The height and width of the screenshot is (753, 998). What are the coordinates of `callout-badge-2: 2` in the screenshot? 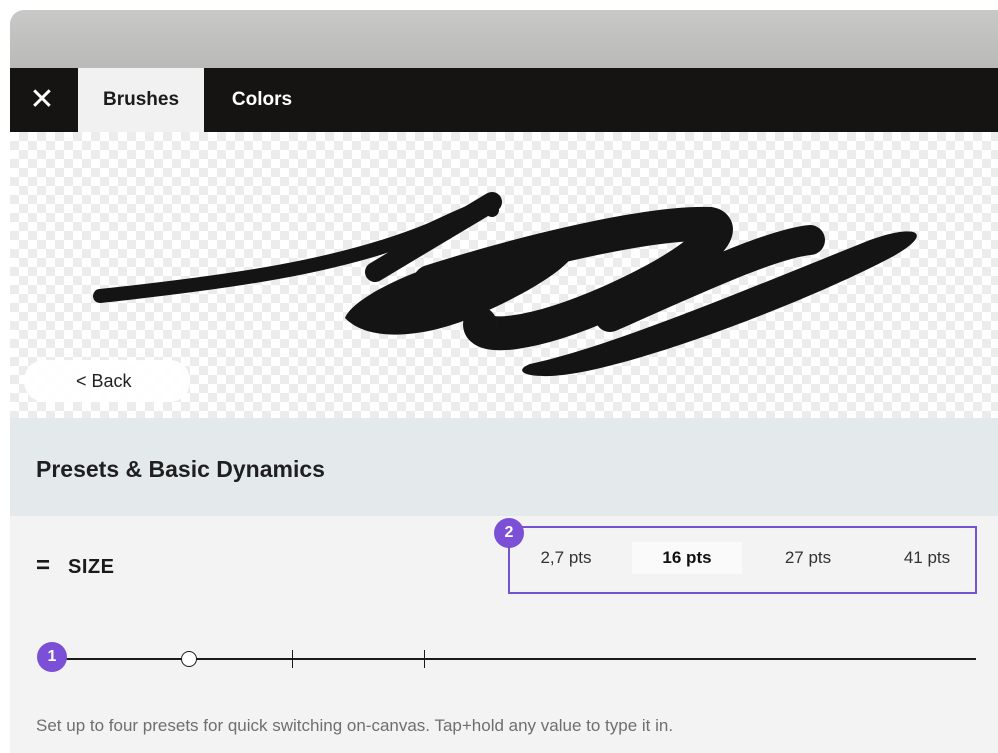 It's located at (509, 533).